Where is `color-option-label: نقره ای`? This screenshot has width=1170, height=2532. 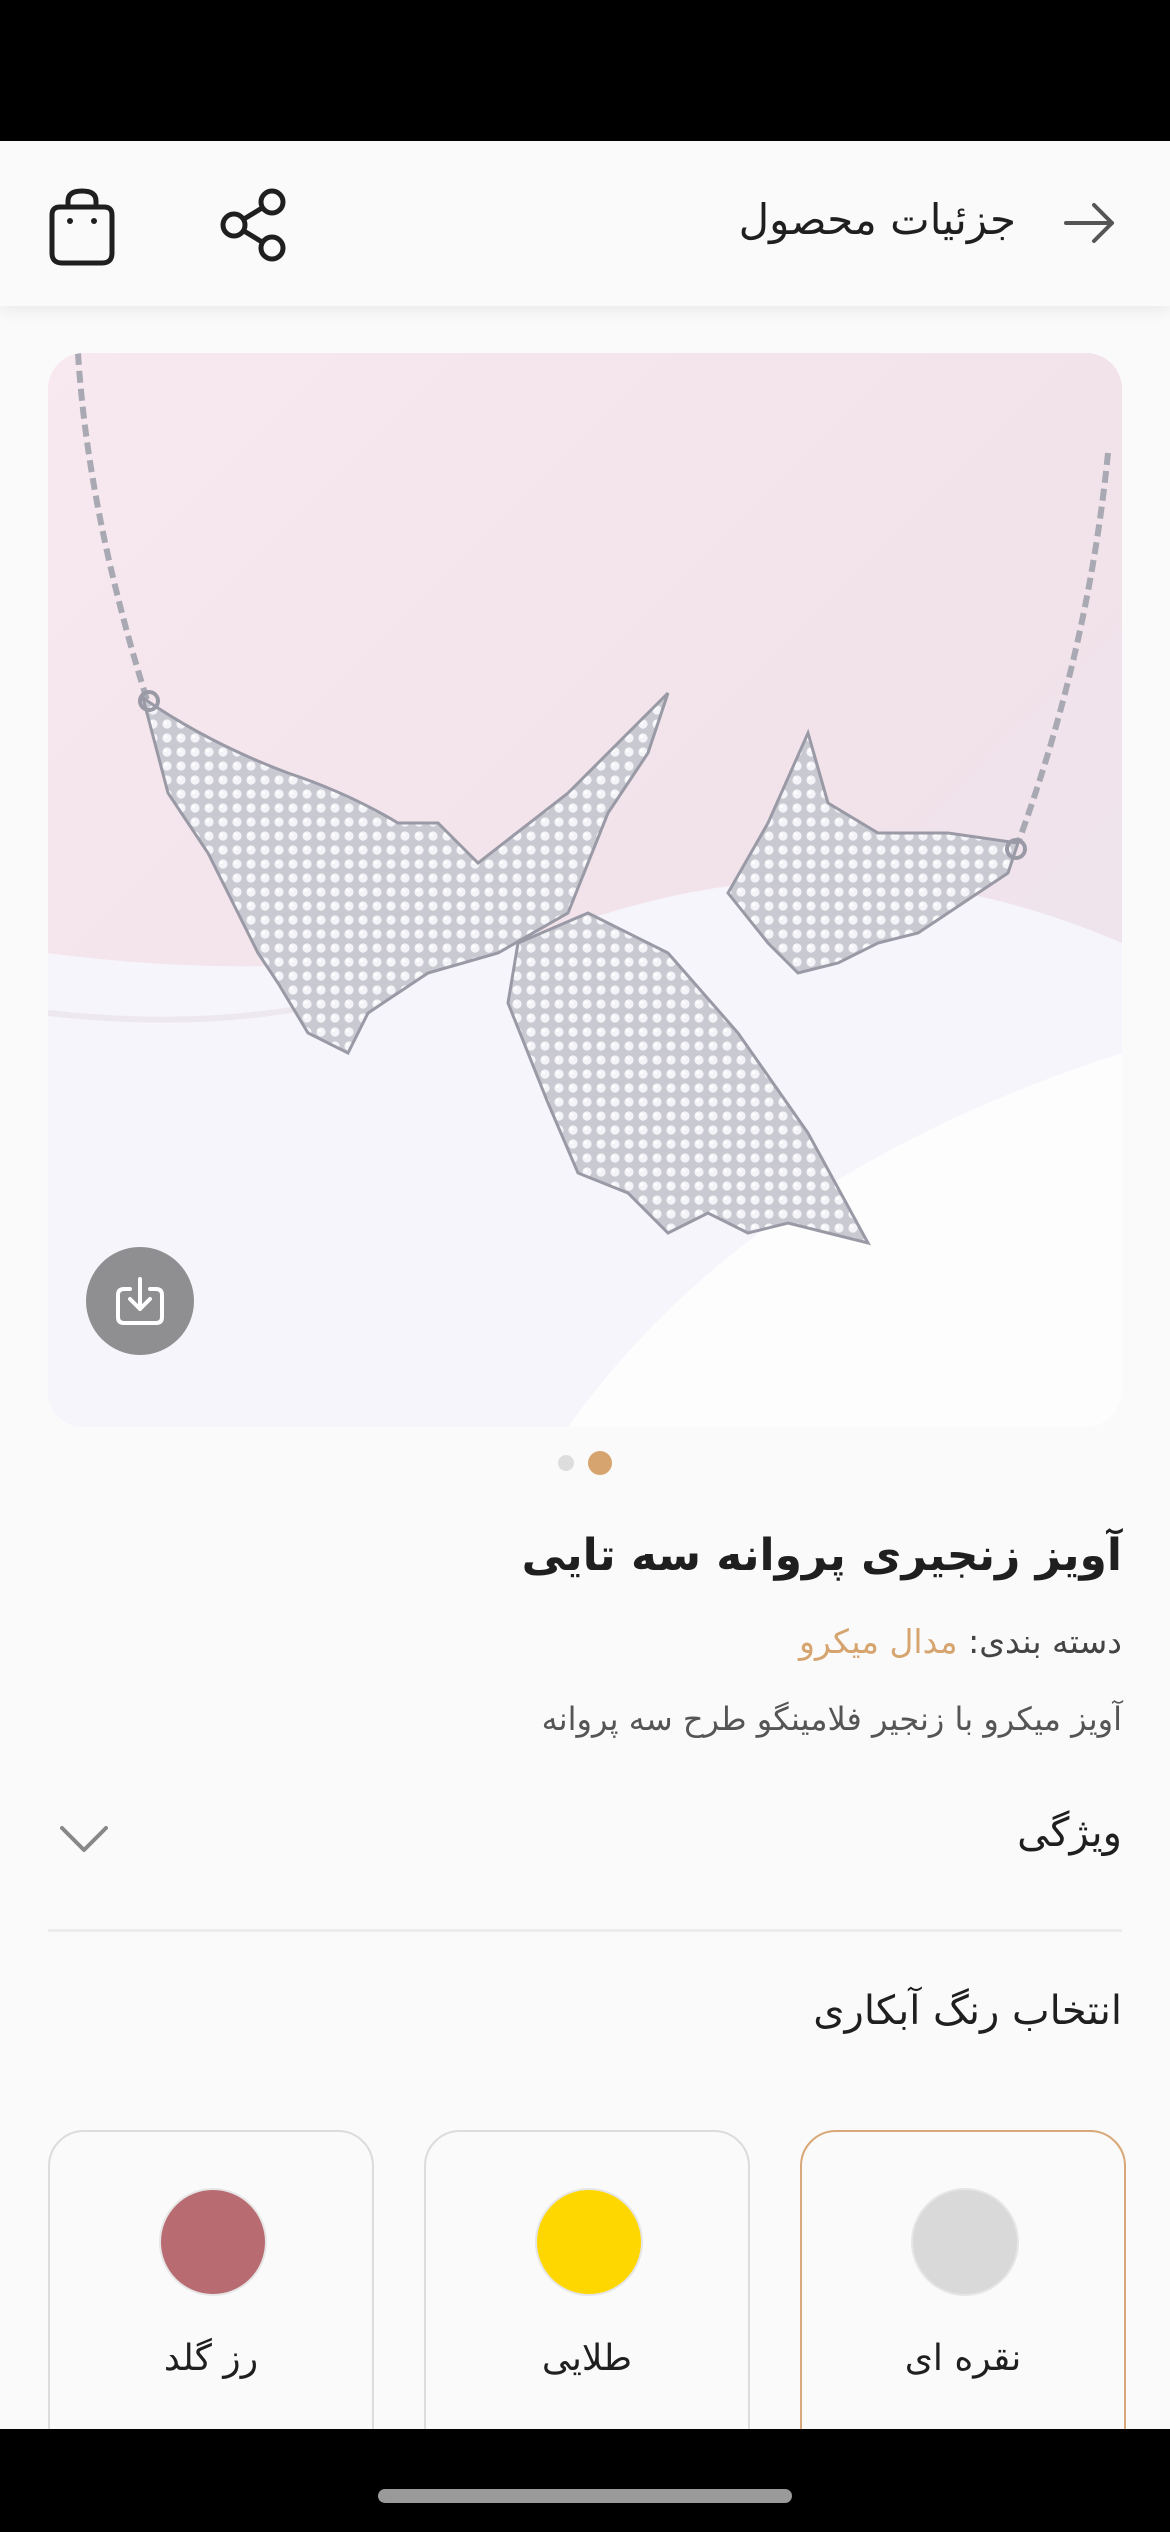 color-option-label: نقره ای is located at coordinates (963, 2358).